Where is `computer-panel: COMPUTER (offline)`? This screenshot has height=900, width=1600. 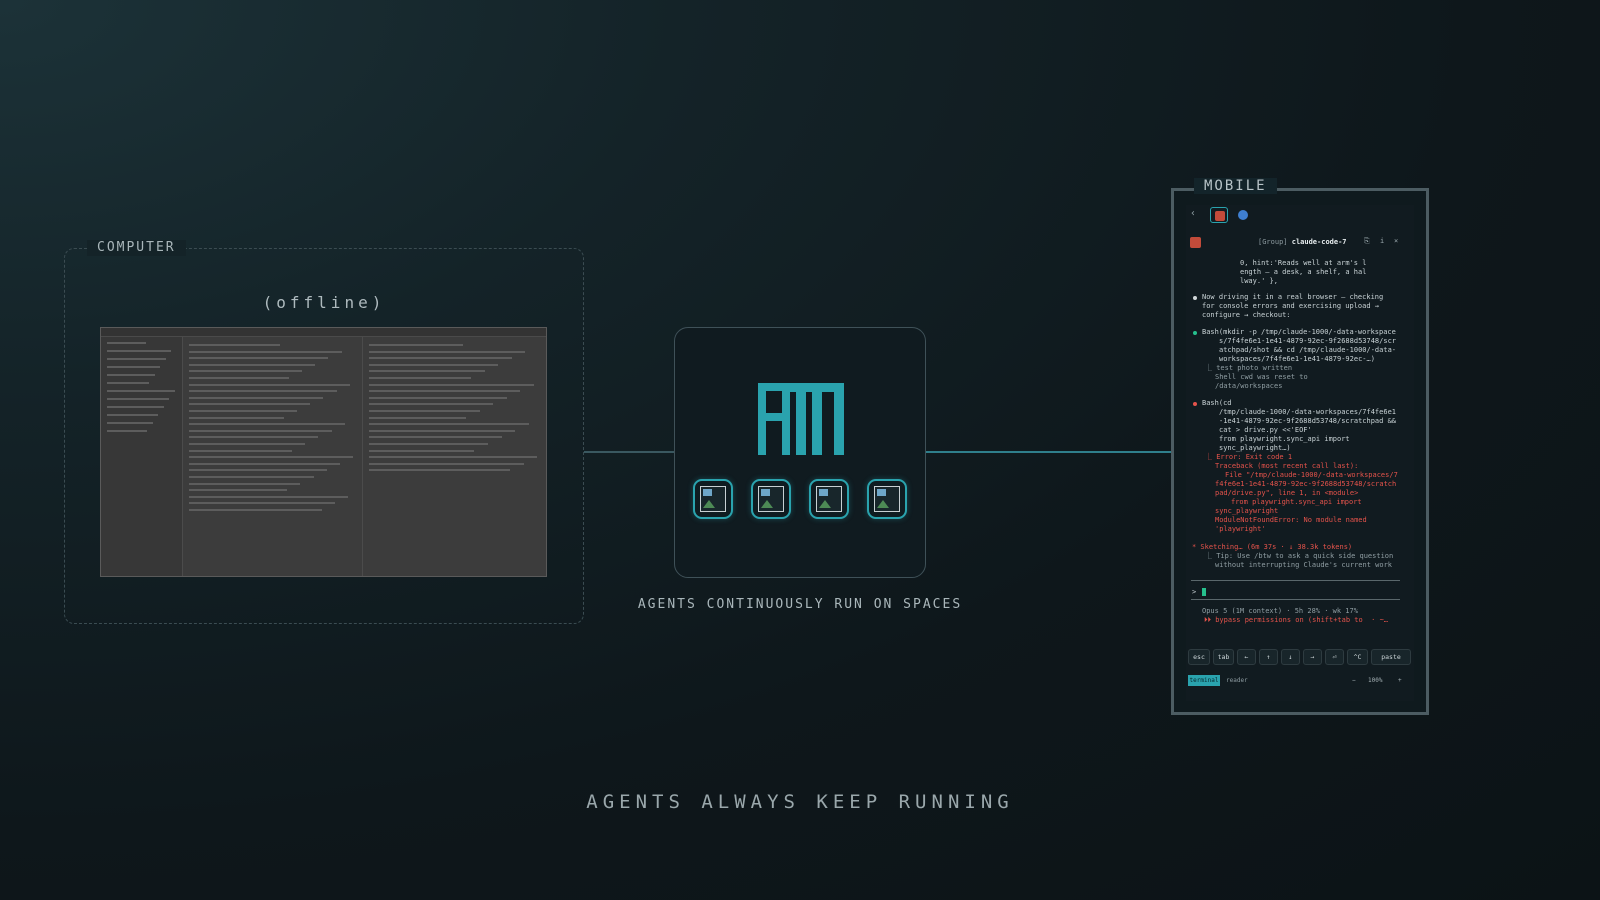
computer-panel: COMPUTER (offline) is located at coordinates (324, 432).